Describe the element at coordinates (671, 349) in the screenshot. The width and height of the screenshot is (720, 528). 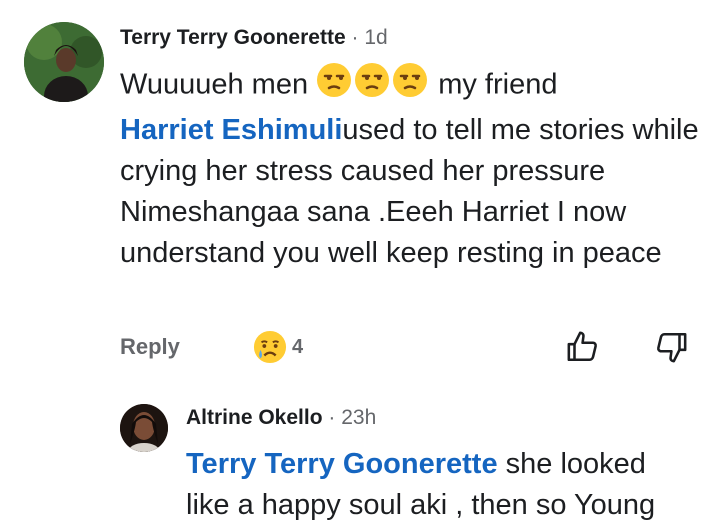
I see `thumbs-down-icon` at that location.